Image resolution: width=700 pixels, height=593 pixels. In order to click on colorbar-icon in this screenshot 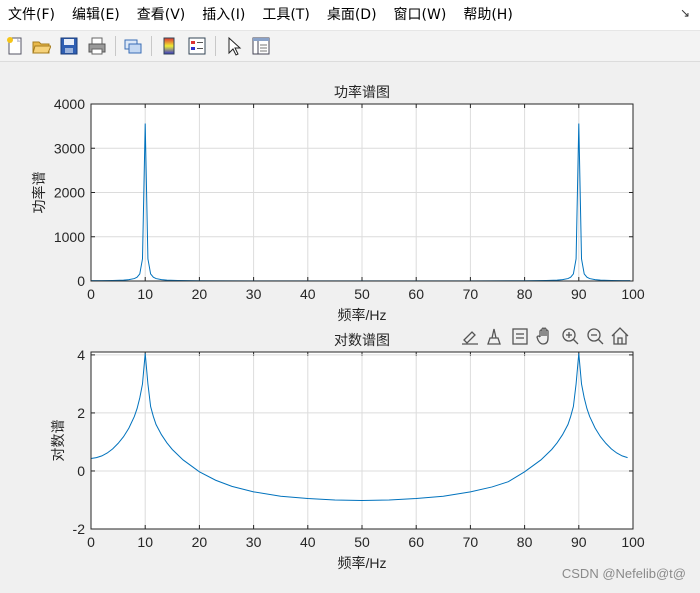, I will do `click(169, 46)`.